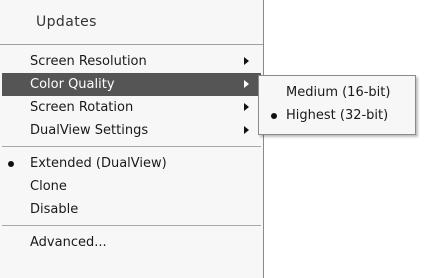  I want to click on menu-item-clone: Clone, so click(131, 186).